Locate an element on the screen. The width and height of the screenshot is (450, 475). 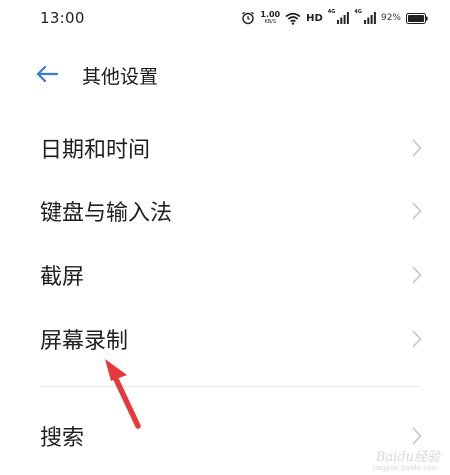
settings-item-screenshot: 截屏 is located at coordinates (225, 275).